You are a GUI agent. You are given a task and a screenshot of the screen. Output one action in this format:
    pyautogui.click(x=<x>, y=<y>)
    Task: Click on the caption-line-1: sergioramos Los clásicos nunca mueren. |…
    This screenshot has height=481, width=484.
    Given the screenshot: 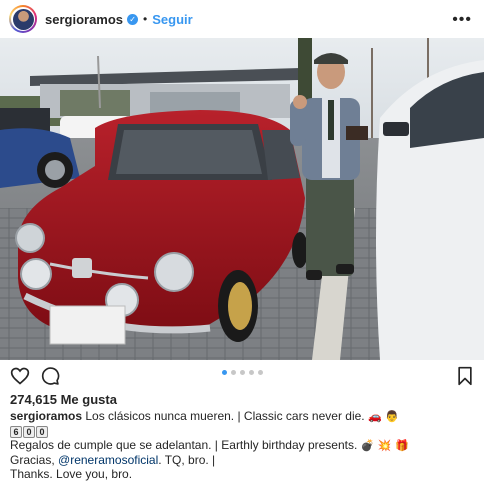 What is the action you would take?
    pyautogui.click(x=242, y=416)
    